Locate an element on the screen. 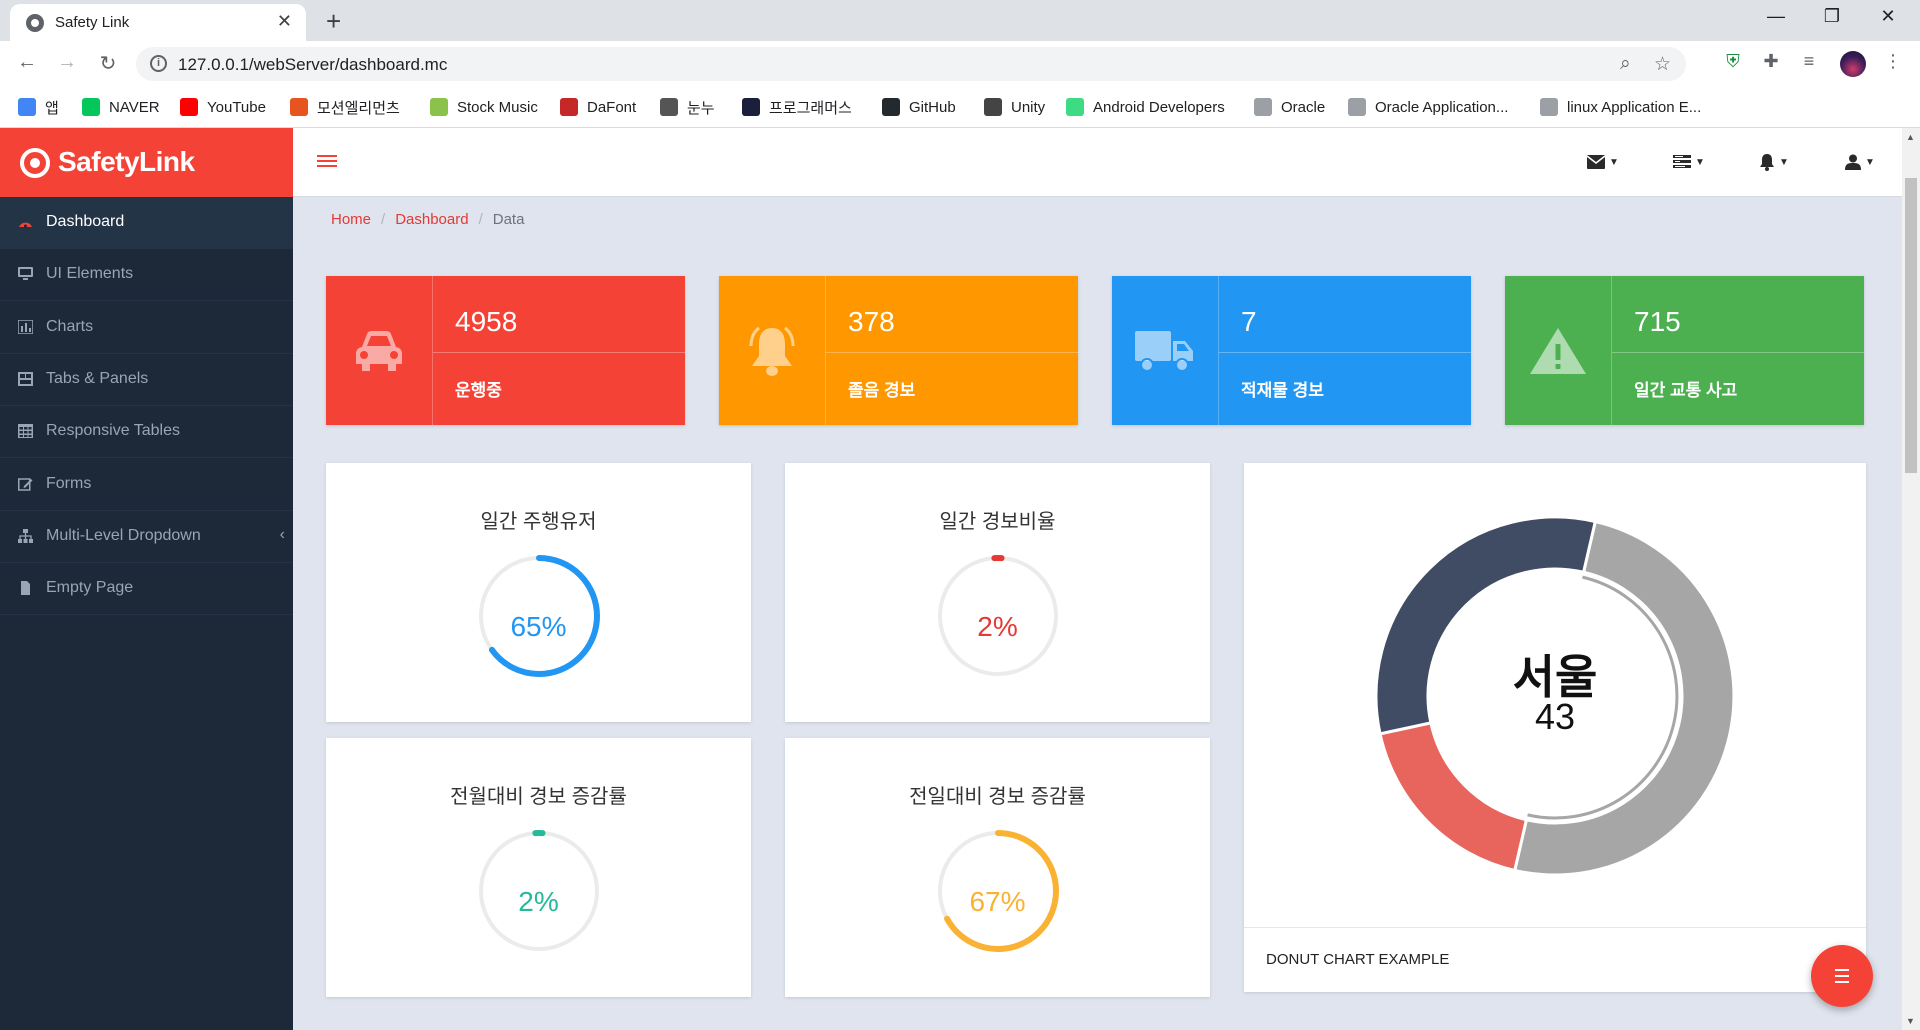  zoom-icon: ⌕ is located at coordinates (1625, 64).